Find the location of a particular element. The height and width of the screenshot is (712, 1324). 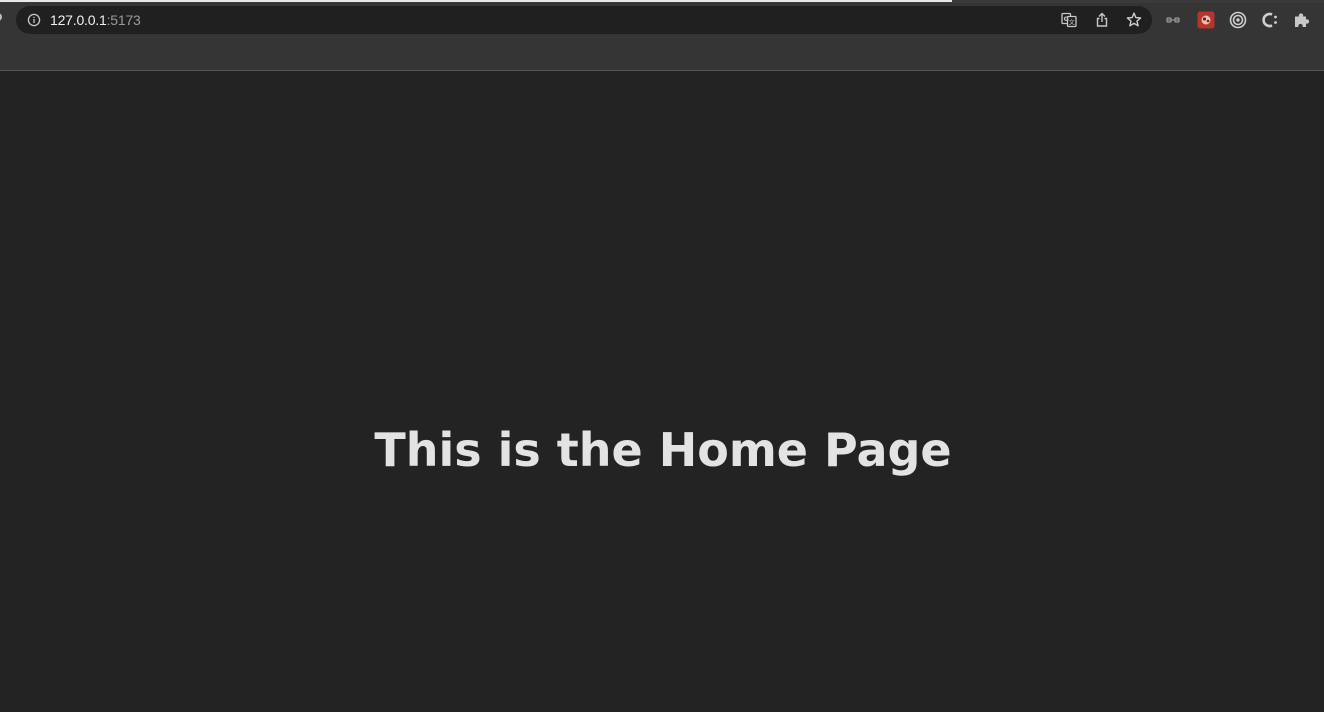

svg-text: 文 is located at coordinates (1072, 23).